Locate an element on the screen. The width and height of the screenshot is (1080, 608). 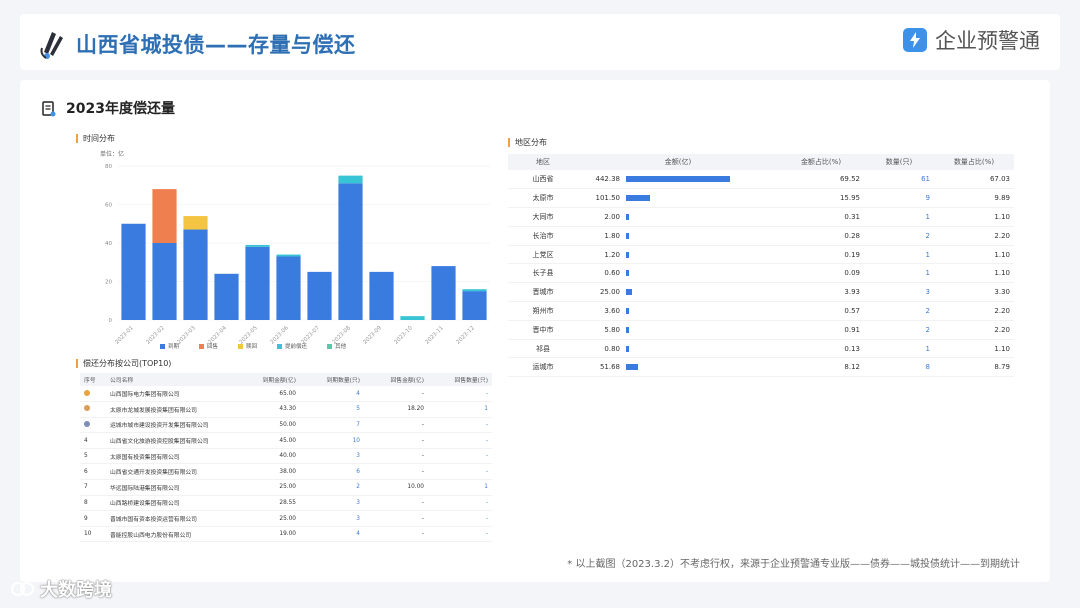
amount-share: 0.09 is located at coordinates (821, 273).